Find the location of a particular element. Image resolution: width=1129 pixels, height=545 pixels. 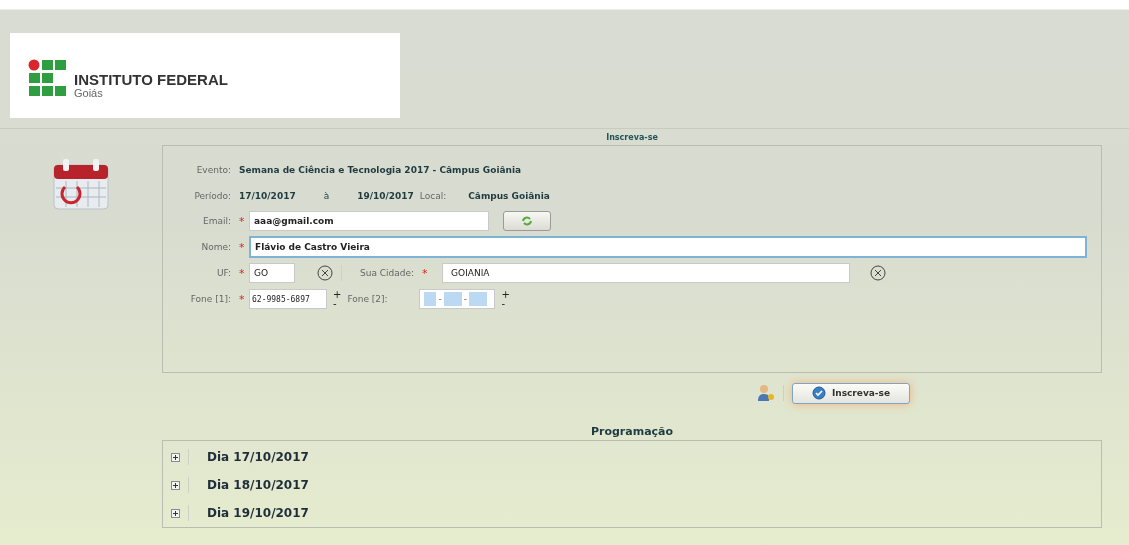

day-header: Dia 17/10/2017 is located at coordinates (258, 457).